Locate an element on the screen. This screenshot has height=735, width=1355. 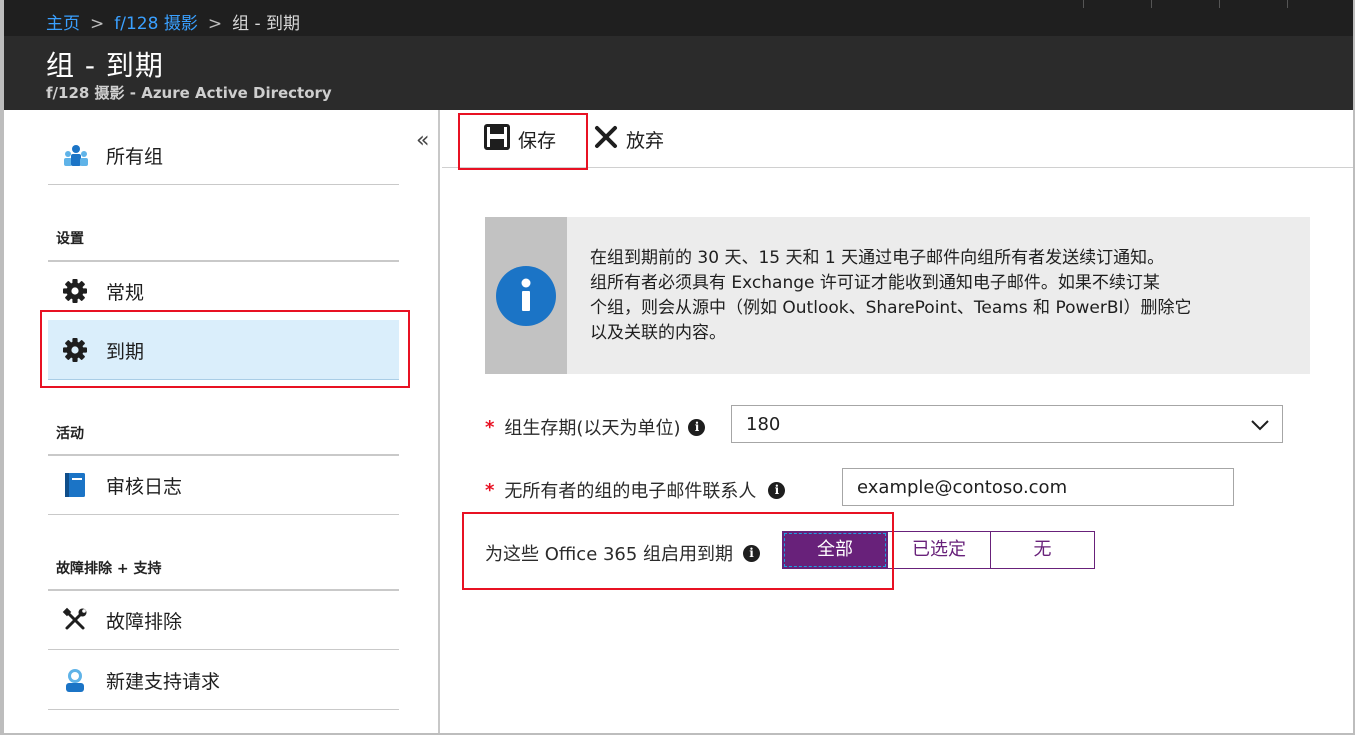
email-contact-field is located at coordinates (1038, 487).